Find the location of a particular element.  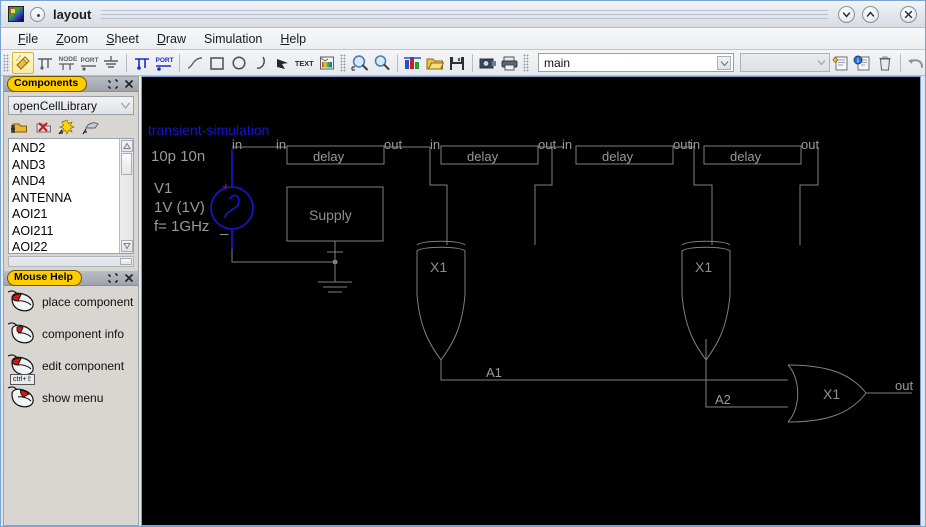

undo-button is located at coordinates (915, 63).